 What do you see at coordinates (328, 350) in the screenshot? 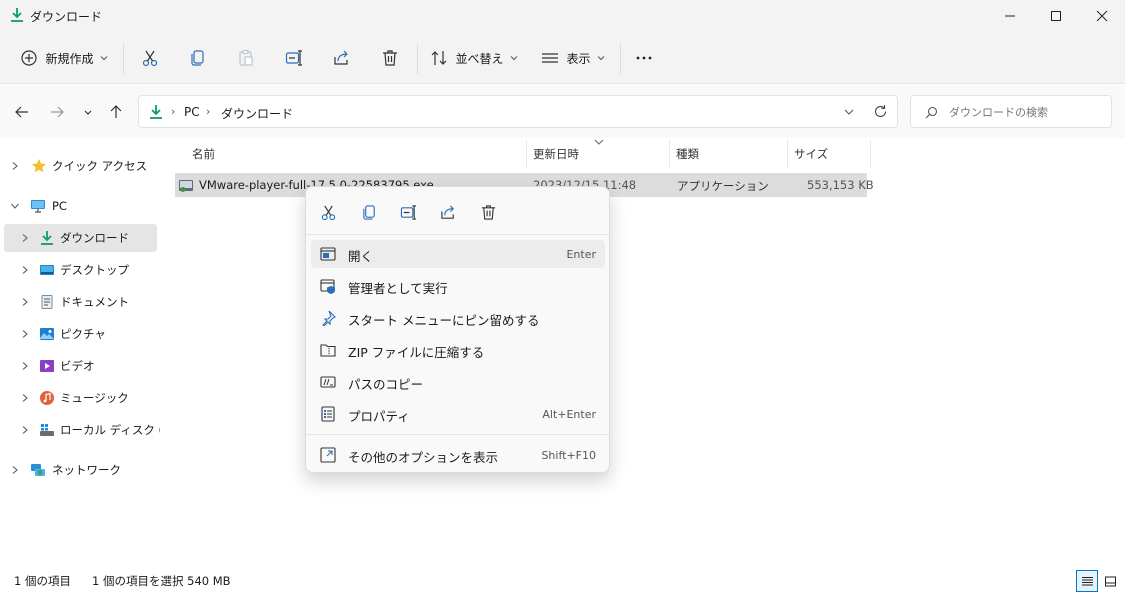
I see `zip-icon` at bounding box center [328, 350].